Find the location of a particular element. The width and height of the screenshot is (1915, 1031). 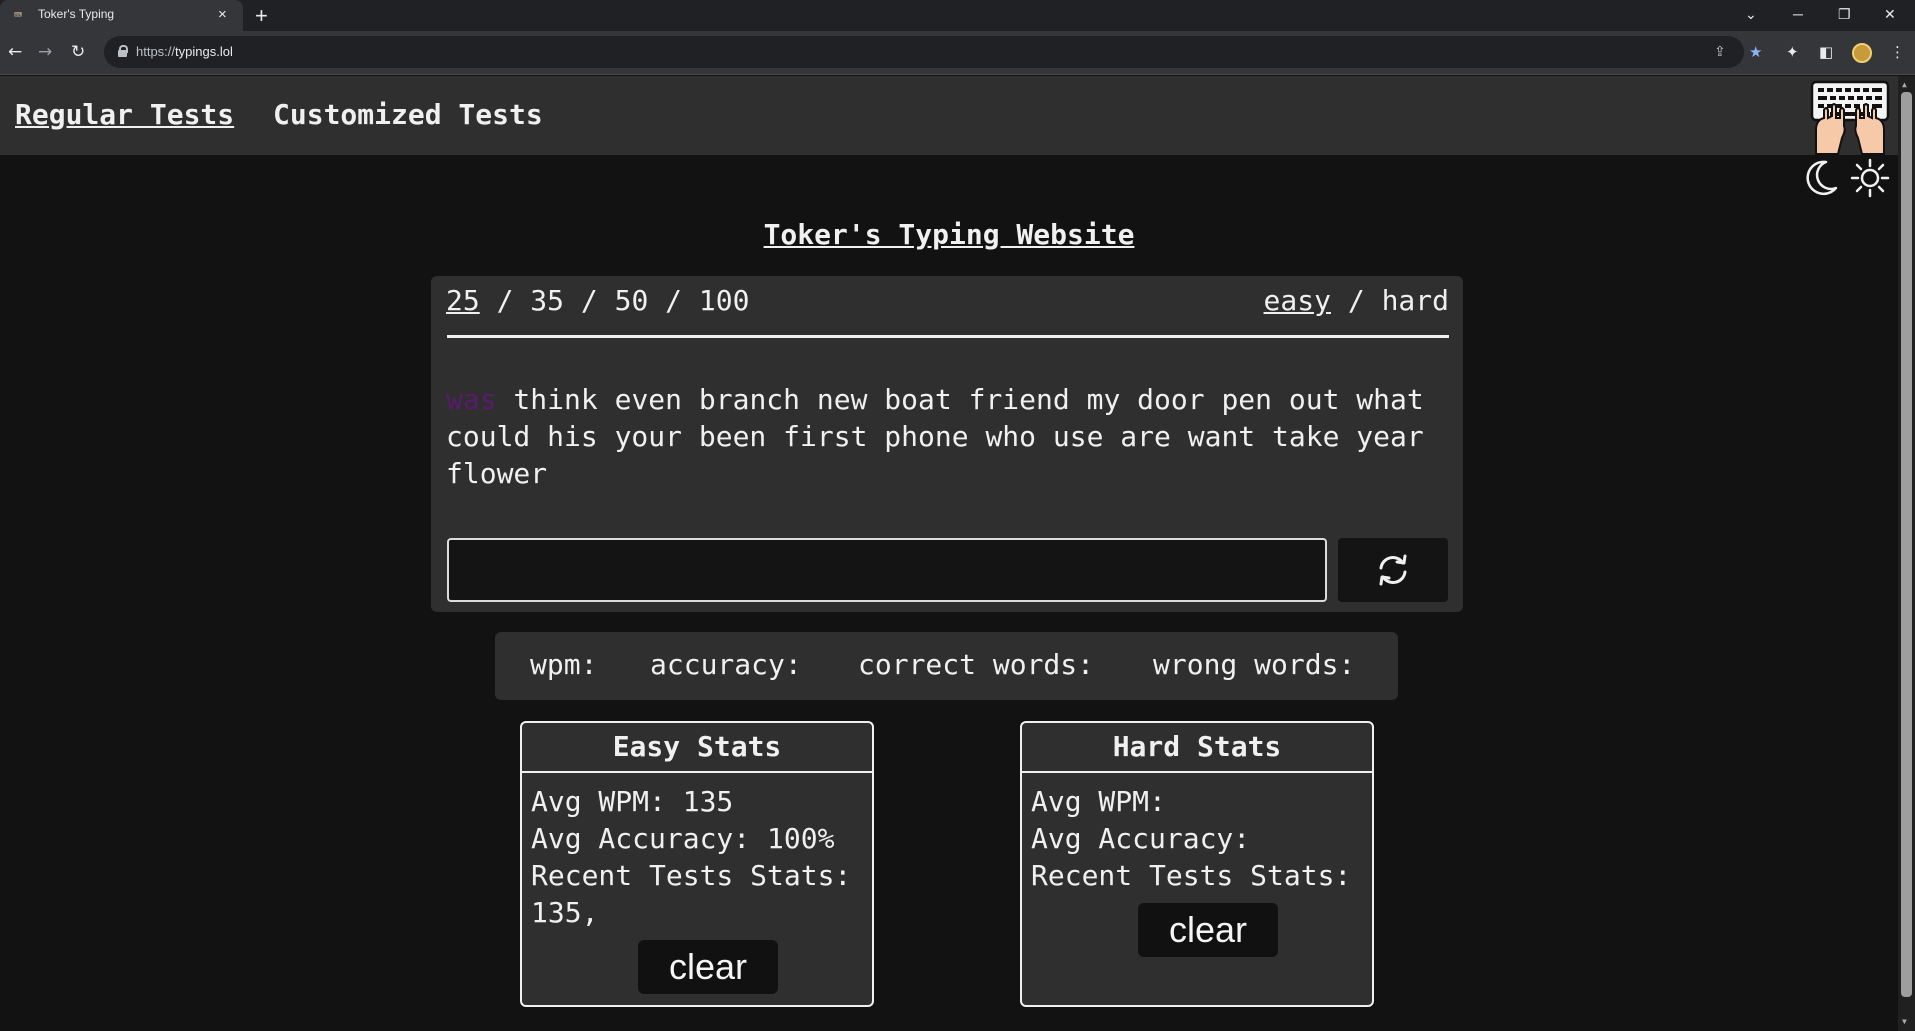

hard-avg-accuracy: Avg Accuracy: is located at coordinates (1141, 838).